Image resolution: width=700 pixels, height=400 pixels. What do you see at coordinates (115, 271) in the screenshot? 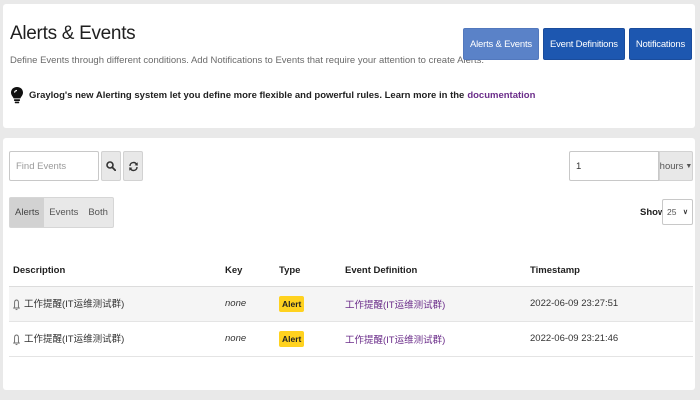
I see `column-header-description: Description` at bounding box center [115, 271].